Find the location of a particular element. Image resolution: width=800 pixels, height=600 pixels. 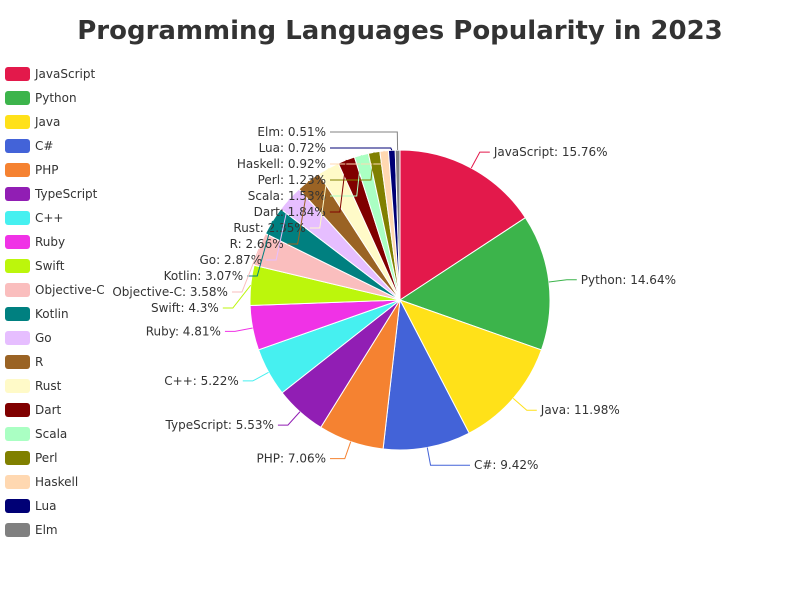

data-label: JavaScript: 15.76% is located at coordinates (550, 152).